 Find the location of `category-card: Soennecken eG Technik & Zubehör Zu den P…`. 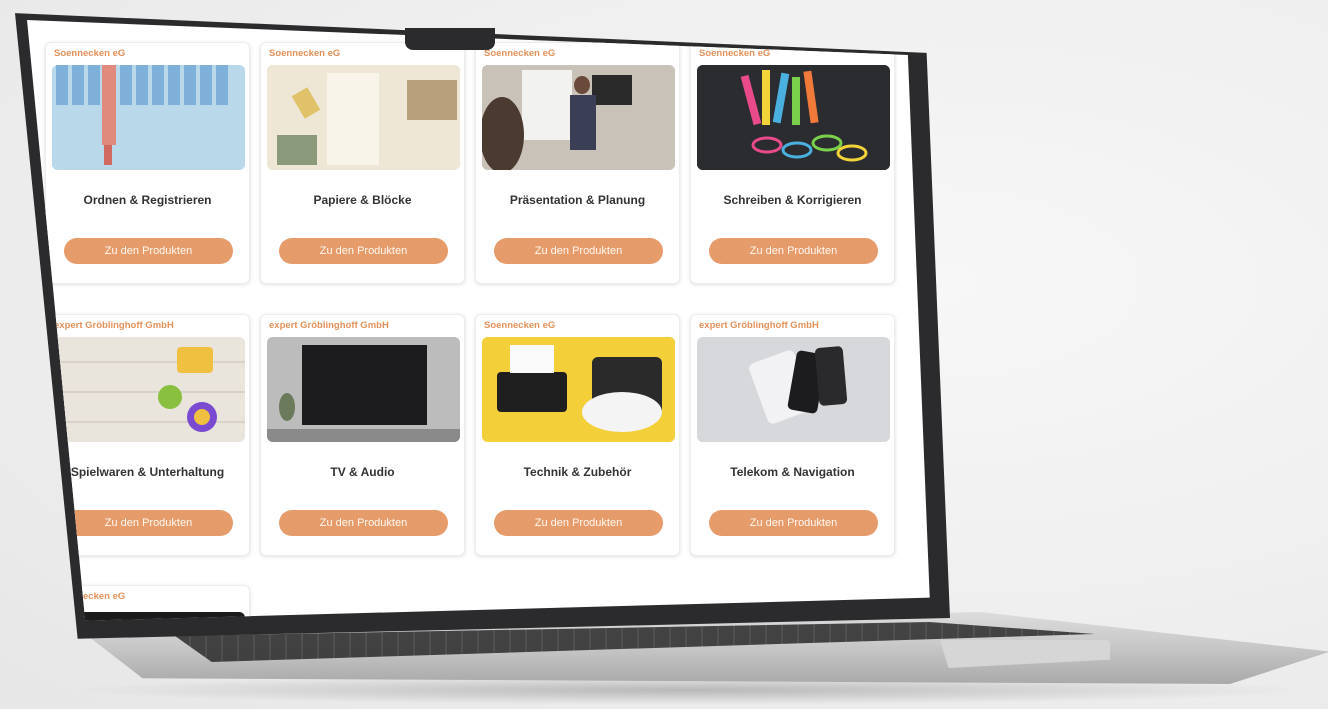

category-card: Soennecken eG Technik & Zubehör Zu den P… is located at coordinates (577, 434).